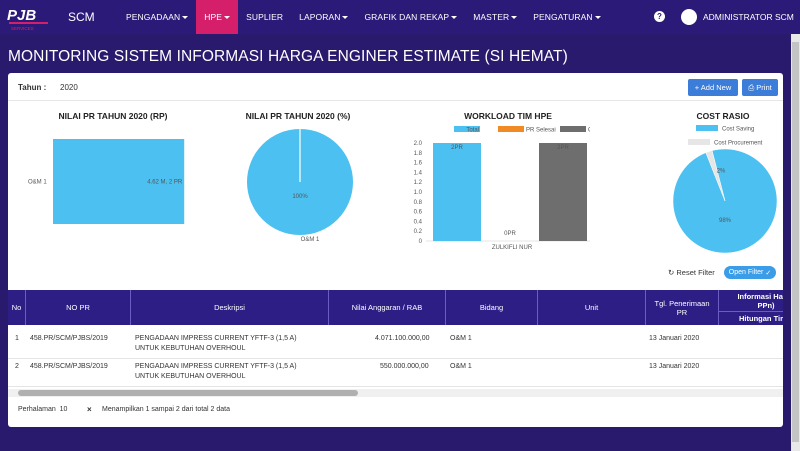 This screenshot has width=800, height=451. I want to click on svg-text: SERVICES, so click(22, 28).